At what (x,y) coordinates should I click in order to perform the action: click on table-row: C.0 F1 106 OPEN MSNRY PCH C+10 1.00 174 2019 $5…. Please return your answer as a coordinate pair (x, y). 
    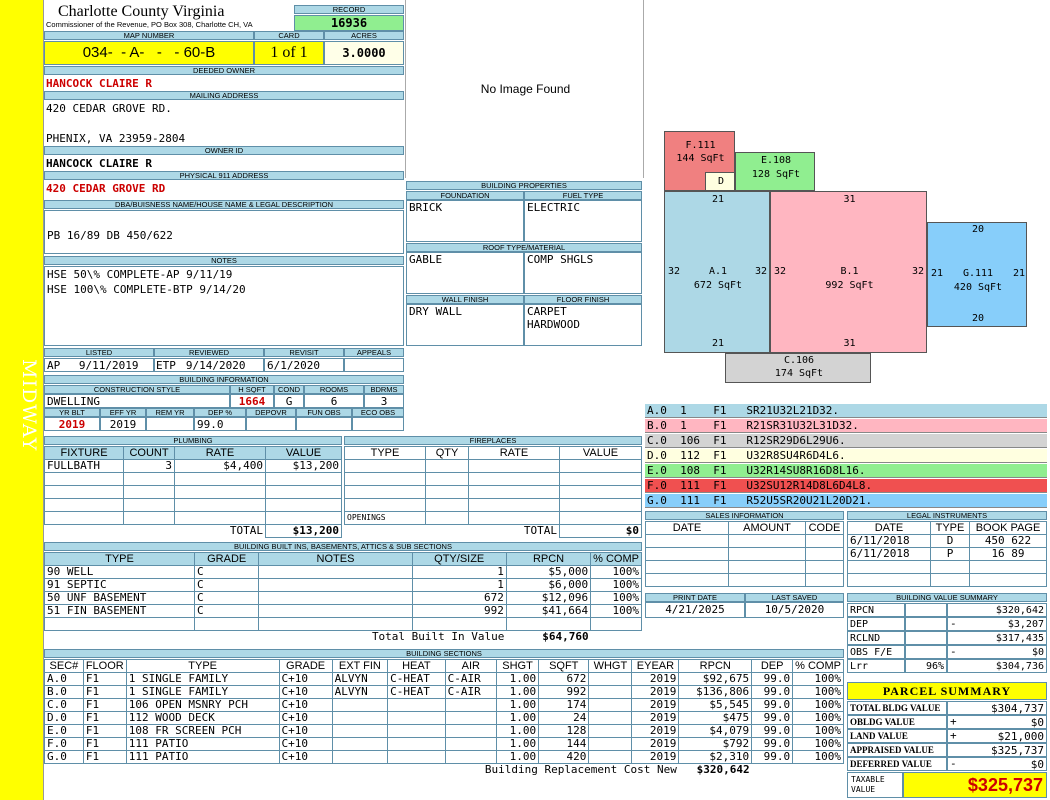
    Looking at the image, I should click on (444, 705).